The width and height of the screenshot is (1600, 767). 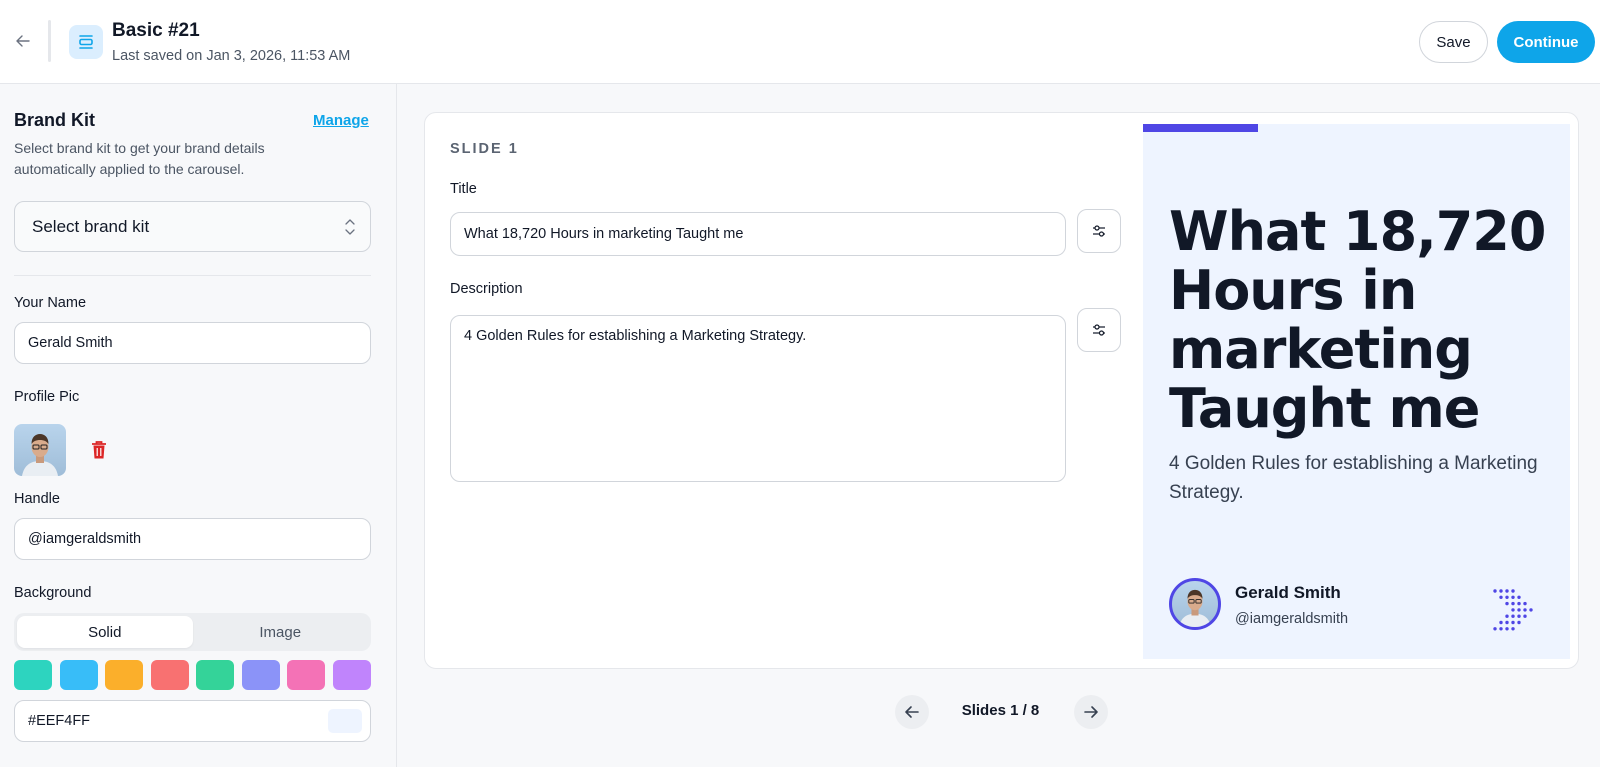 I want to click on profile-pic-label: Profile Pic, so click(x=47, y=397).